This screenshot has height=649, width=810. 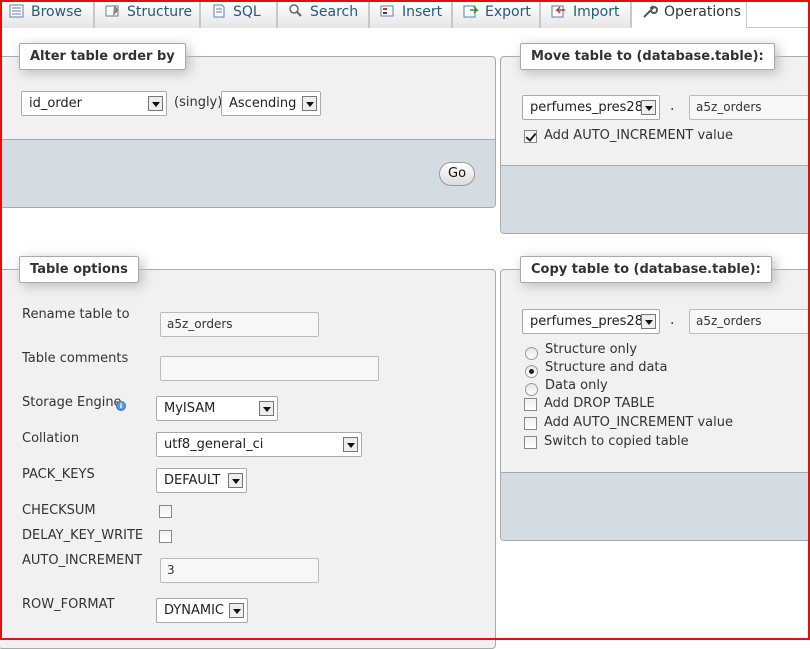 I want to click on collation-label: Collation, so click(x=51, y=438).